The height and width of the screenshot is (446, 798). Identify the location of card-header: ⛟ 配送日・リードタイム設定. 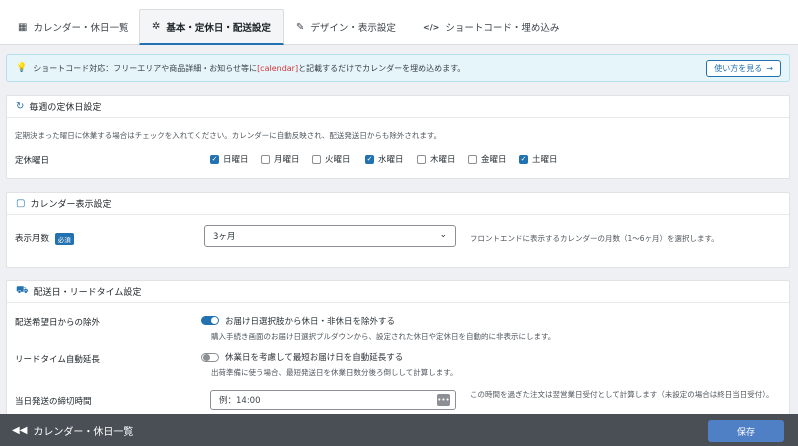
(398, 292).